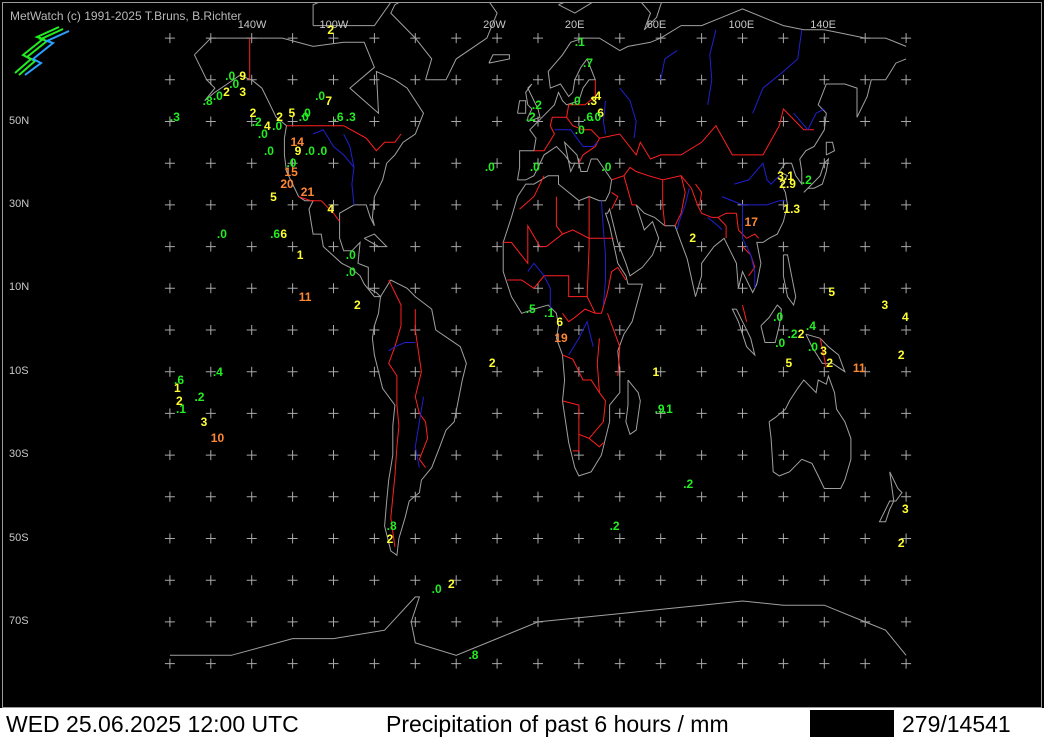 The height and width of the screenshot is (740, 1044). I want to click on lon-label: 60E, so click(656, 25).